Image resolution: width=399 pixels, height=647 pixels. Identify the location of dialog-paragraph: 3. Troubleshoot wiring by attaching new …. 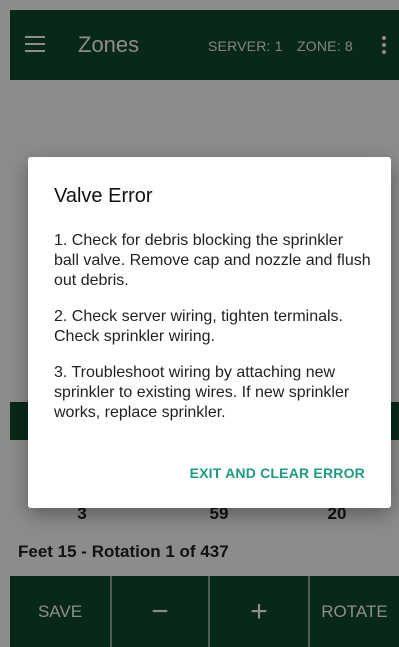
(202, 392).